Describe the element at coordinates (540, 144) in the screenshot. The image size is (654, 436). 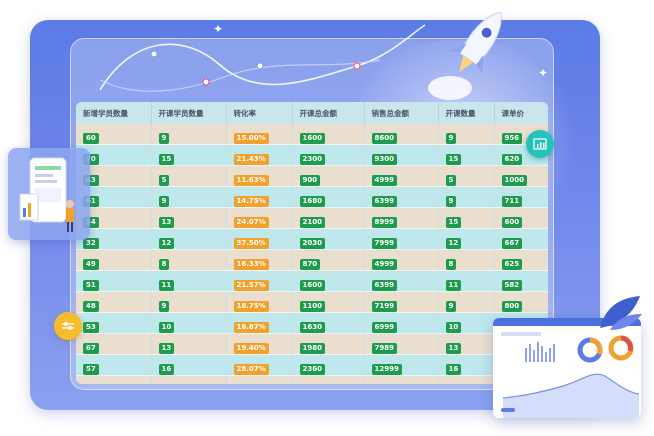
I see `bar-chart-icon` at that location.